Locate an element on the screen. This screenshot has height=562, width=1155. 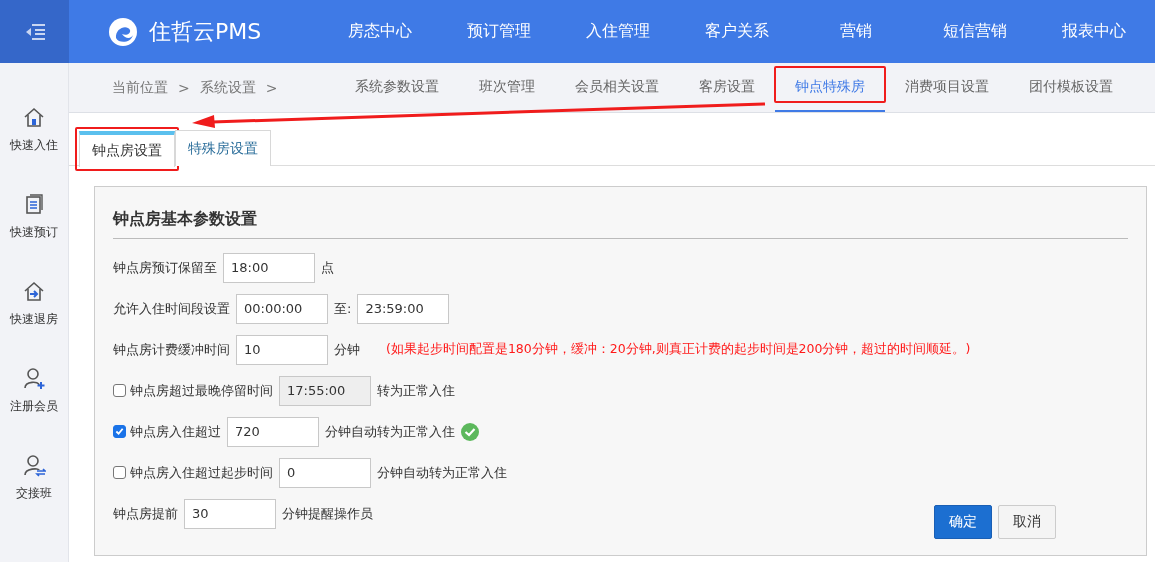
field-label: 钟点房预订保留至 is located at coordinates (165, 267).